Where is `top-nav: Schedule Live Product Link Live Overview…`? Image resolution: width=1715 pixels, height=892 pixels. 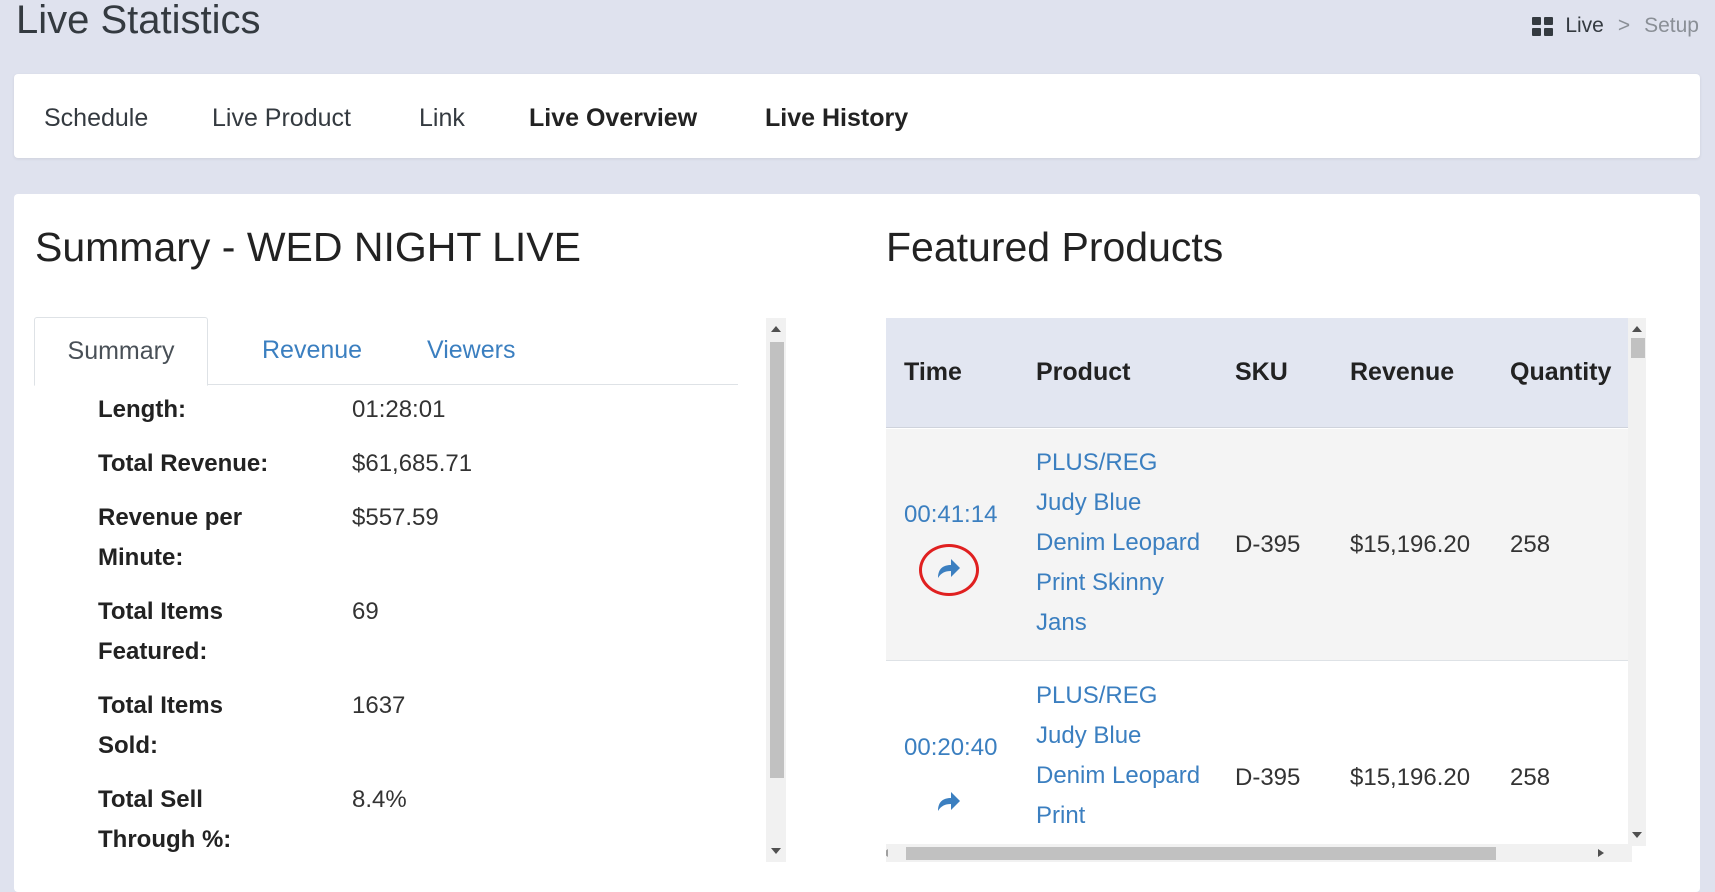
top-nav: Schedule Live Product Link Live Overview… is located at coordinates (857, 116).